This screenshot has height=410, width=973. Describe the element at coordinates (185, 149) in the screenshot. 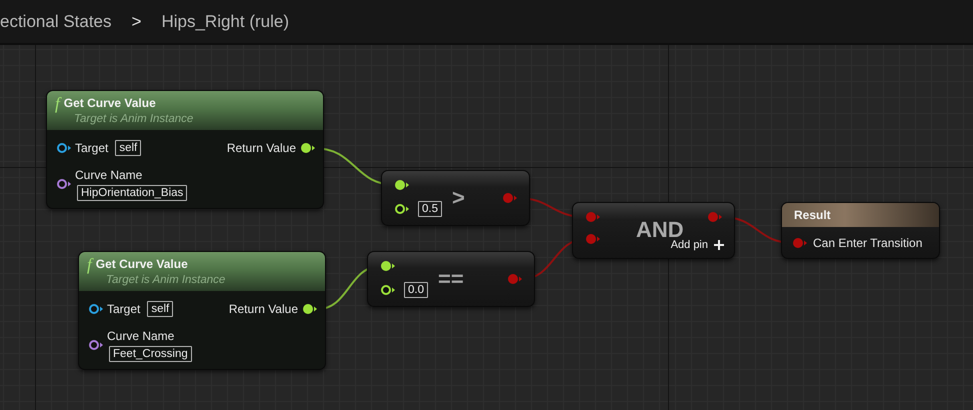

I see `graph-node: f Get Curve Value Target is Anim Instance Target self Curve Name HipOrientation_Bias Return Value` at that location.